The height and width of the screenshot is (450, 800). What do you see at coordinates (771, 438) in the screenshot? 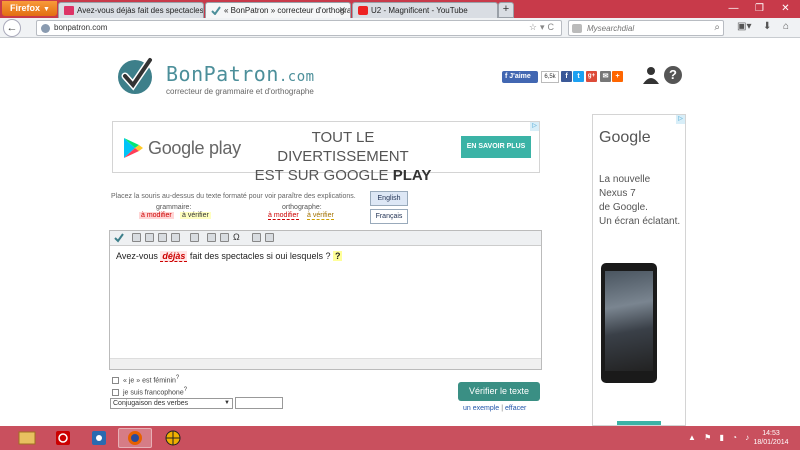
I see `taskbar-clock: 14:53 18/01/2014` at bounding box center [771, 438].